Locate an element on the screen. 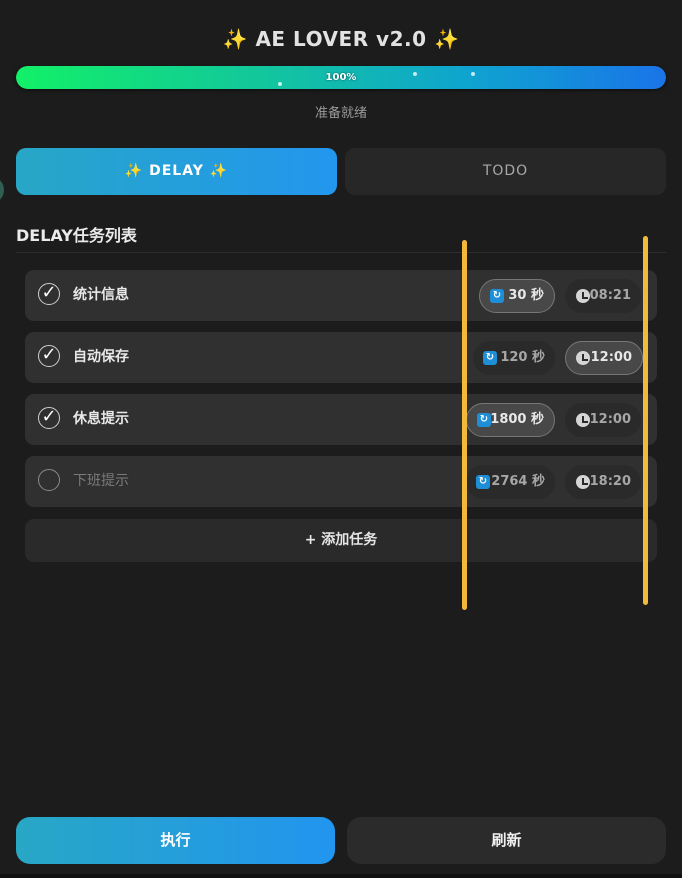  bottom-edge is located at coordinates (341, 876).